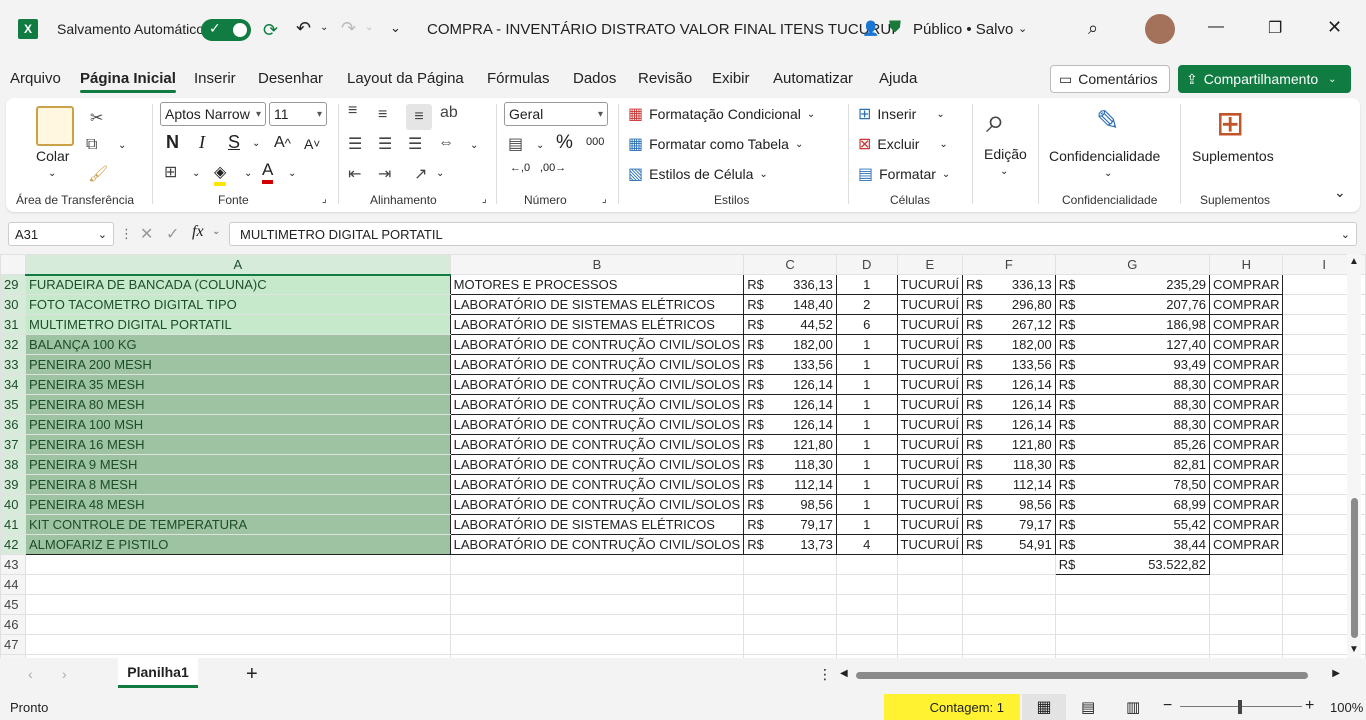 The image size is (1366, 720). Describe the element at coordinates (13, 464) in the screenshot. I see `row-header: 38` at that location.